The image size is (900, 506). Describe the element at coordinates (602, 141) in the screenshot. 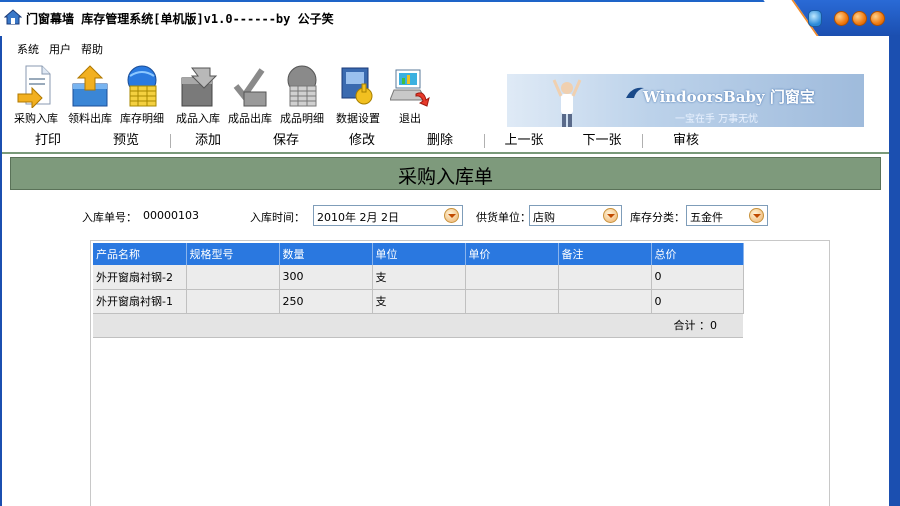

I see `next-record-button: 下一张` at that location.